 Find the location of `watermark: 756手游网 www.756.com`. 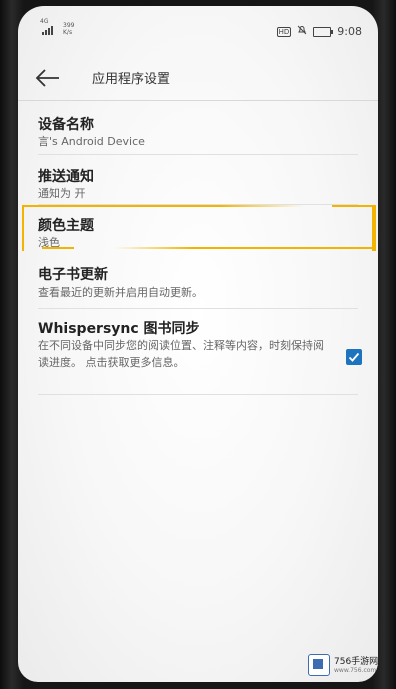

watermark: 756手游网 www.756.com is located at coordinates (348, 665).